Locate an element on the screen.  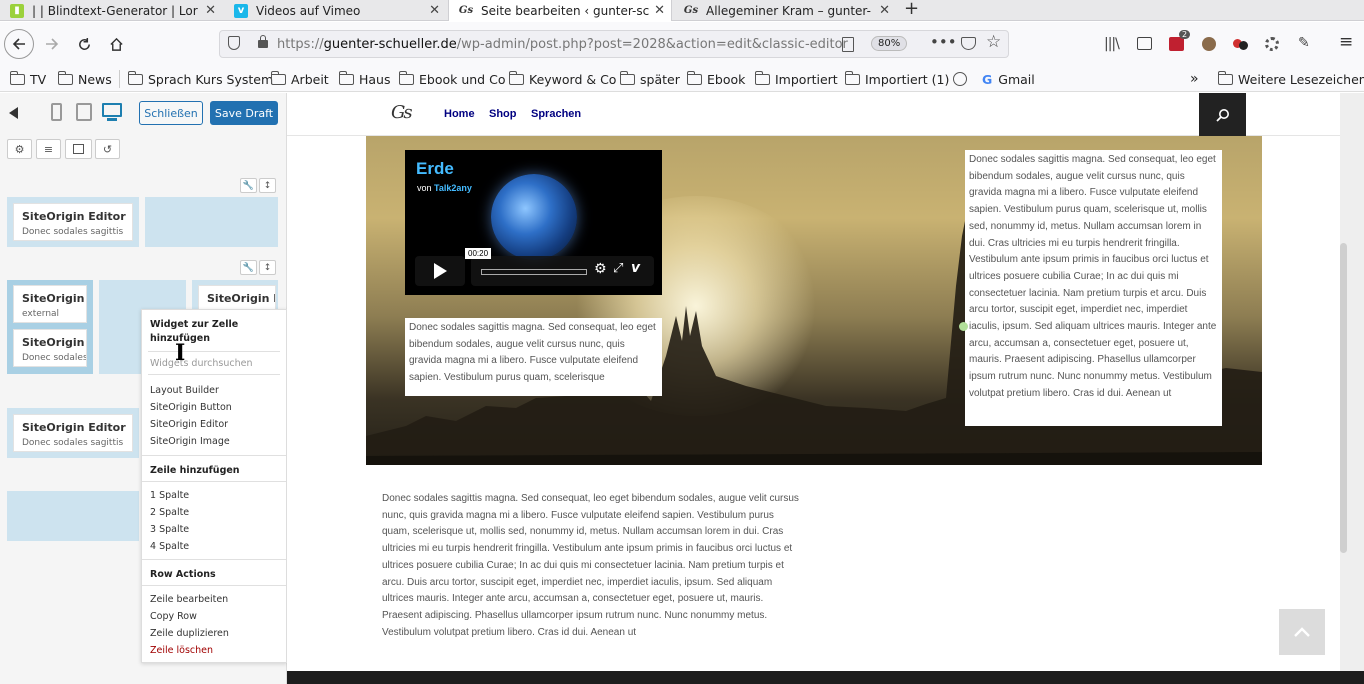
row1-cell2 is located at coordinates (211, 222).